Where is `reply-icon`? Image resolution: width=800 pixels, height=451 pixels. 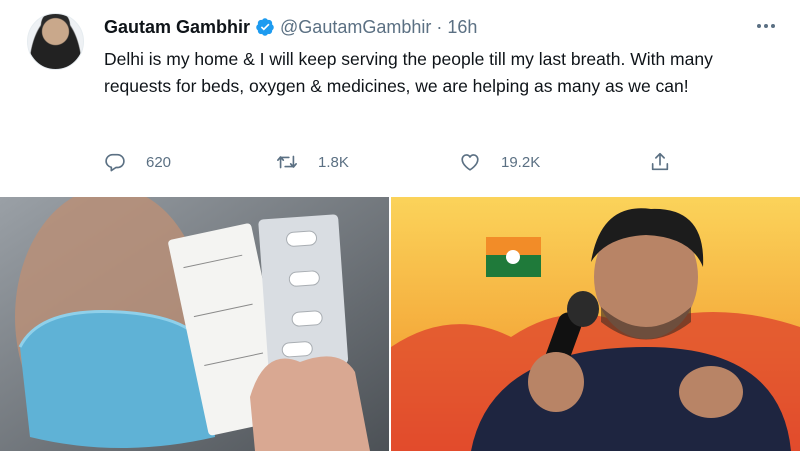 reply-icon is located at coordinates (115, 162).